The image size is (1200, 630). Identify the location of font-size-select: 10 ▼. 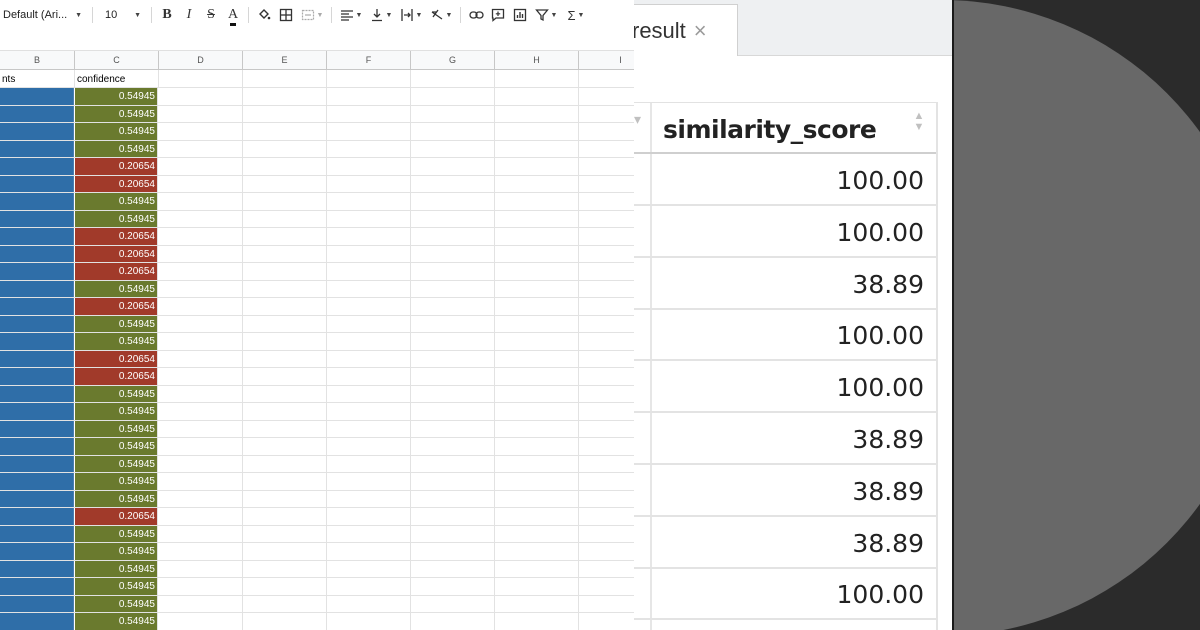
(122, 15).